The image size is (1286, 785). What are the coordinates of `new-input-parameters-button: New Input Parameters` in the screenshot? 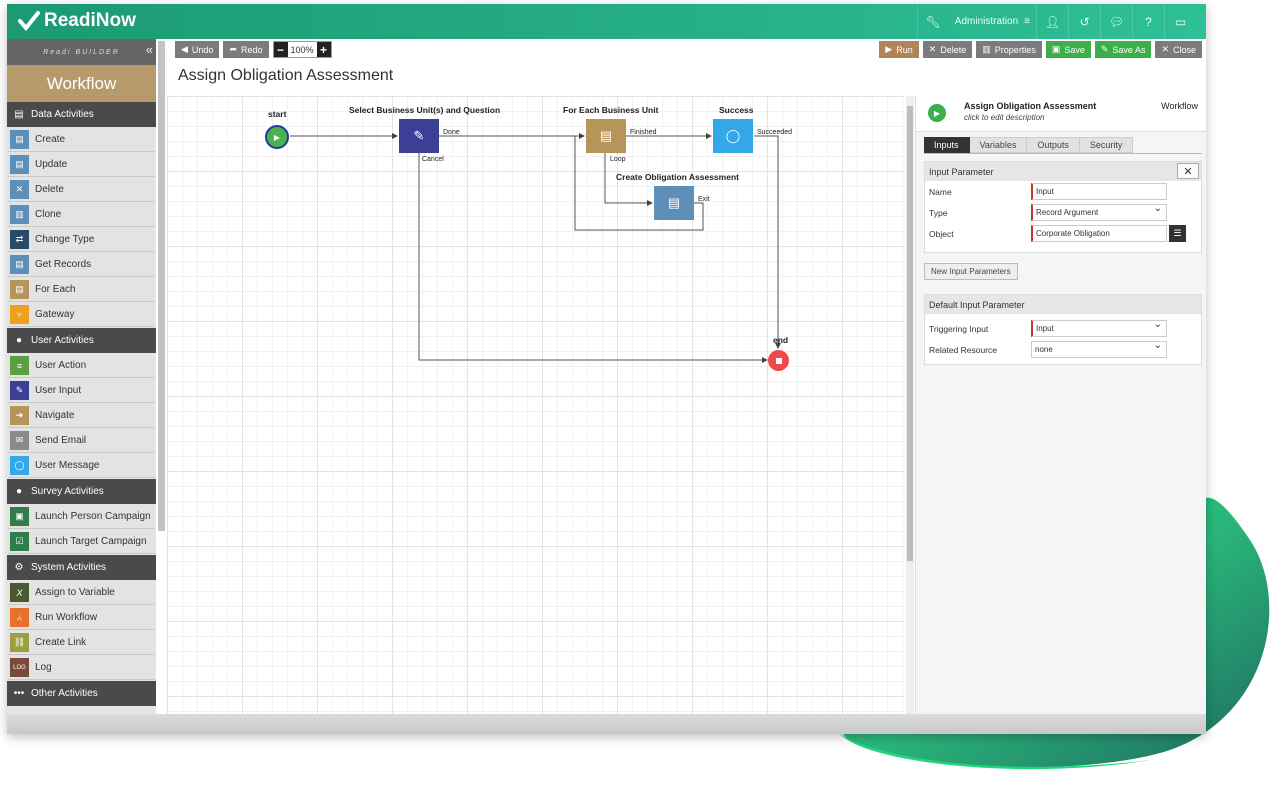 It's located at (971, 271).